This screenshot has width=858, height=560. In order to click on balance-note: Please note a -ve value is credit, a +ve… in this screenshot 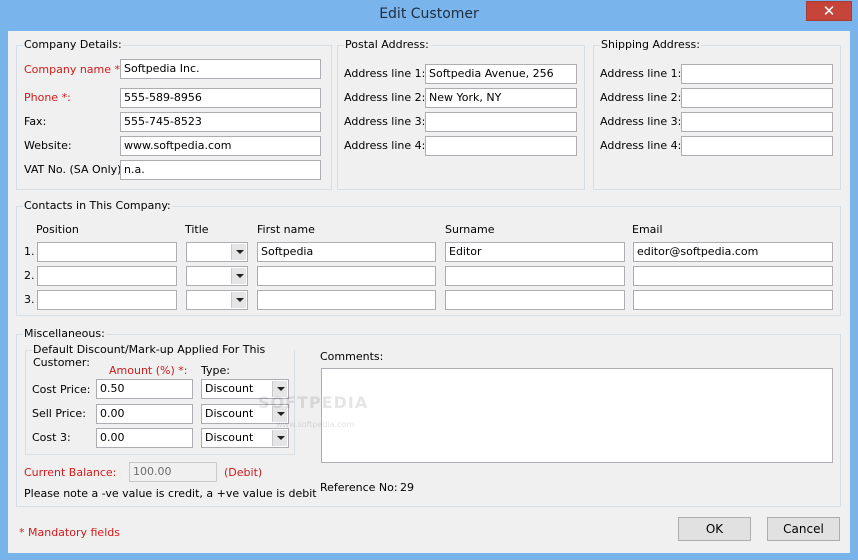, I will do `click(170, 493)`.